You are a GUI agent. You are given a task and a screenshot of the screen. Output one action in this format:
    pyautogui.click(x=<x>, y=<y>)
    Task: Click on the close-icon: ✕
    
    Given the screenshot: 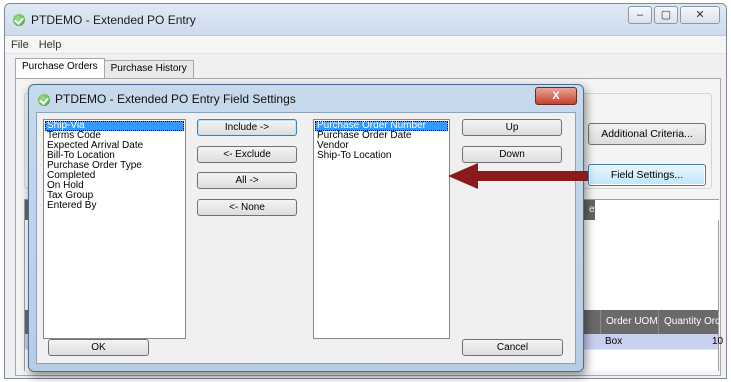 What is the action you would take?
    pyautogui.click(x=700, y=15)
    